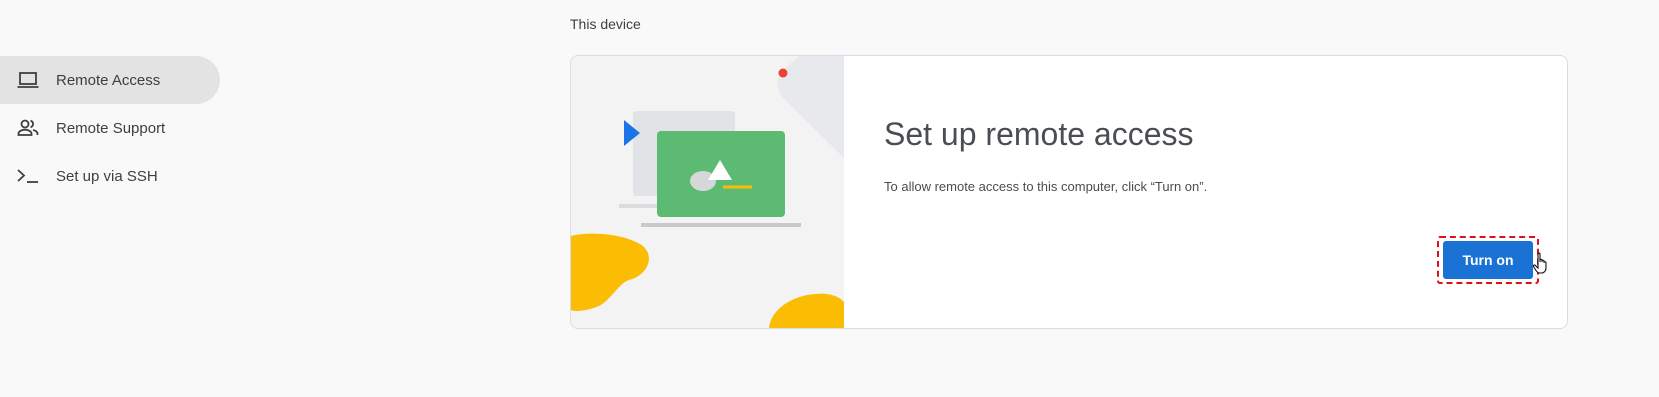 The height and width of the screenshot is (397, 1659). I want to click on hand-cursor-icon, so click(1539, 263).